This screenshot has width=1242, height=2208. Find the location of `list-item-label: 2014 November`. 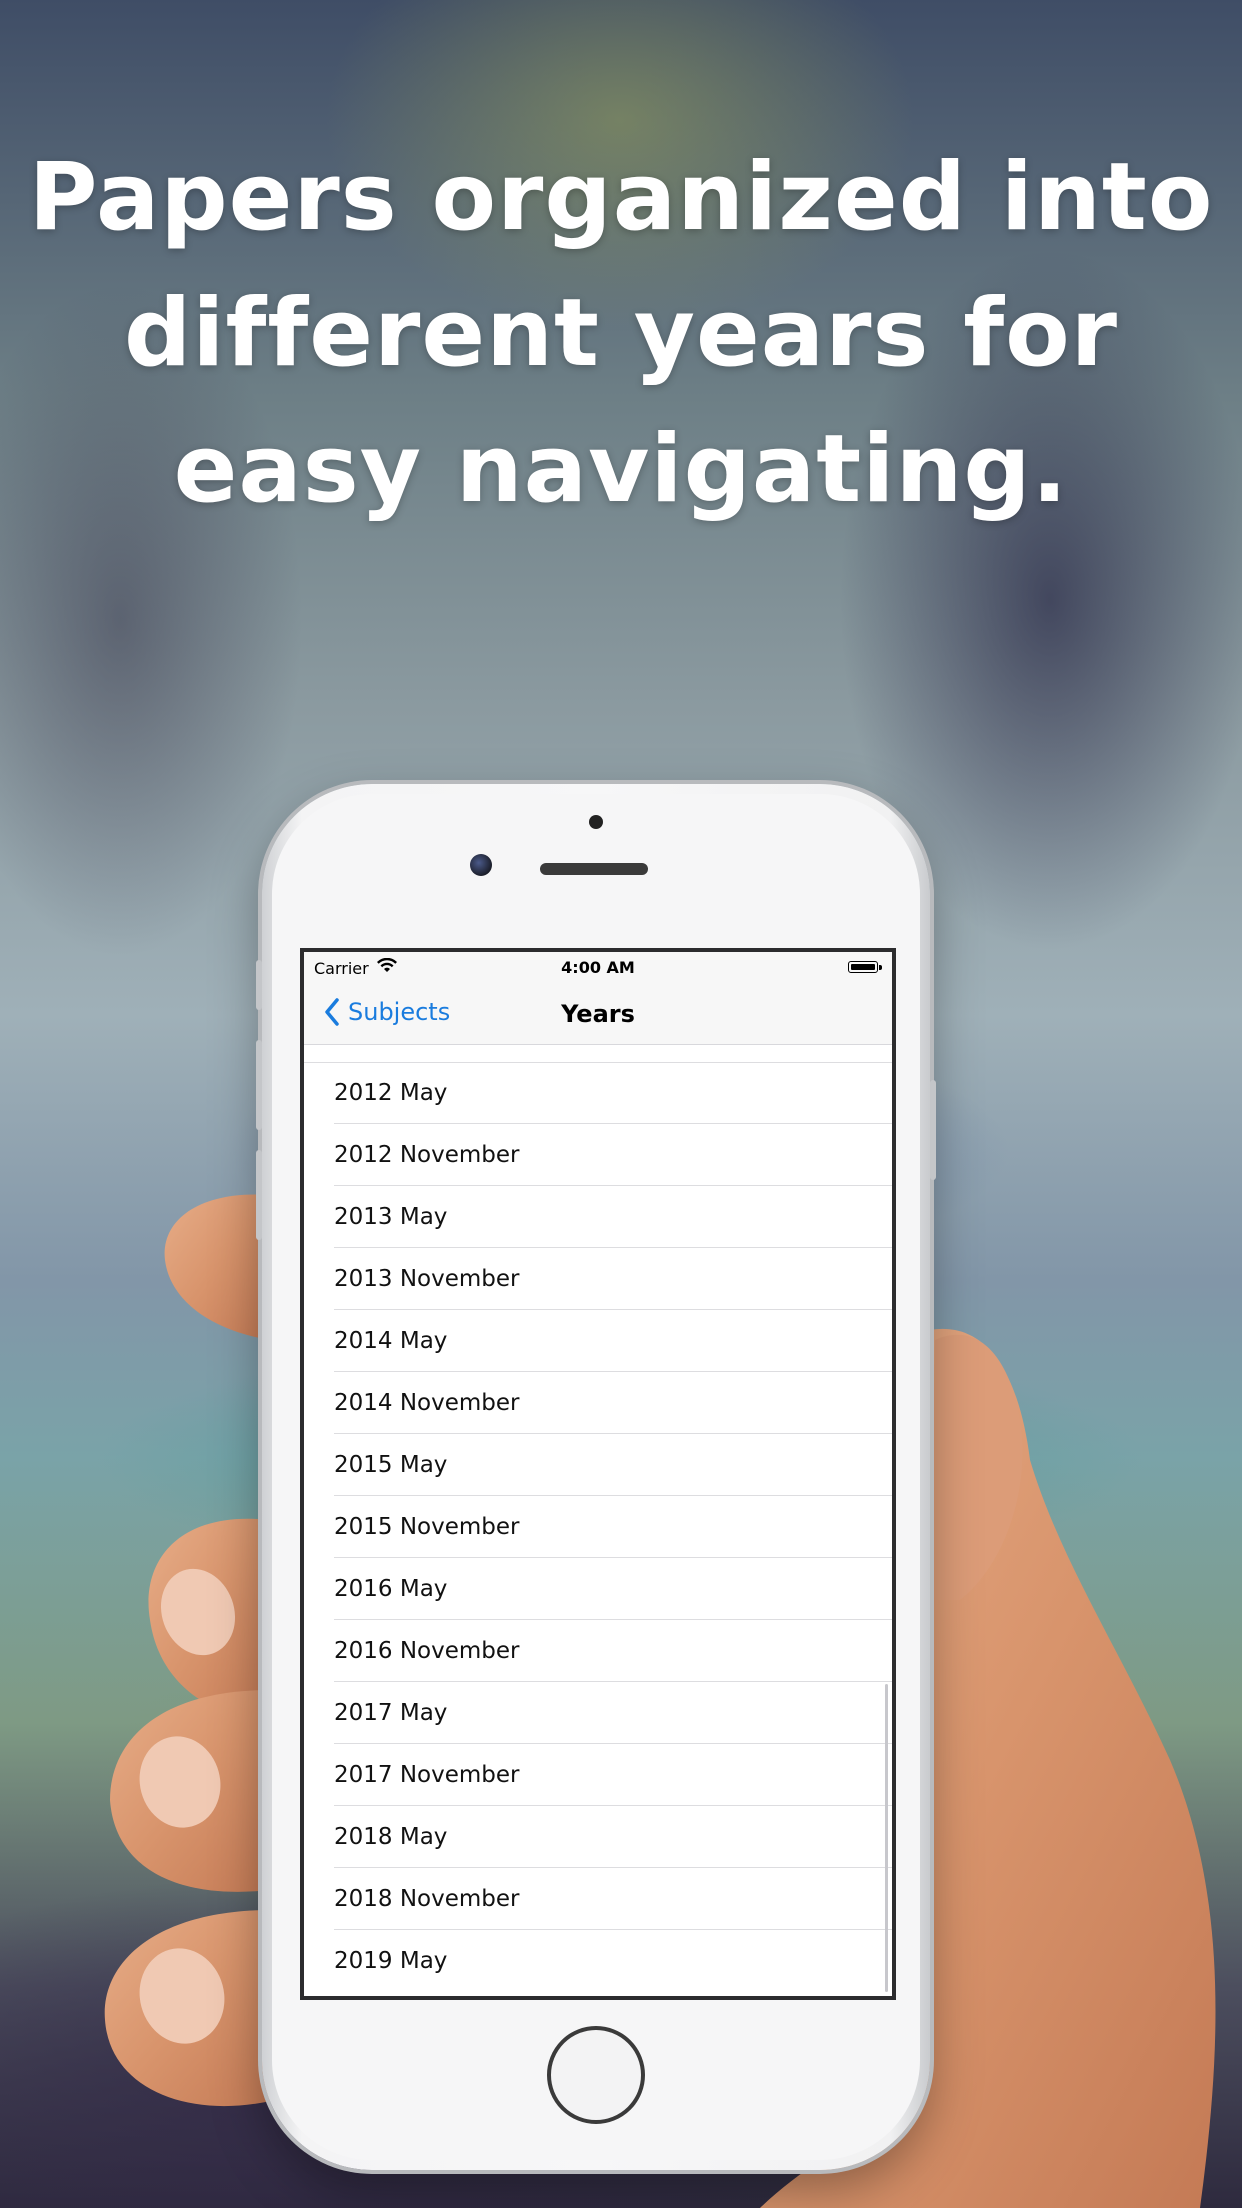

list-item-label: 2014 November is located at coordinates (427, 1403).